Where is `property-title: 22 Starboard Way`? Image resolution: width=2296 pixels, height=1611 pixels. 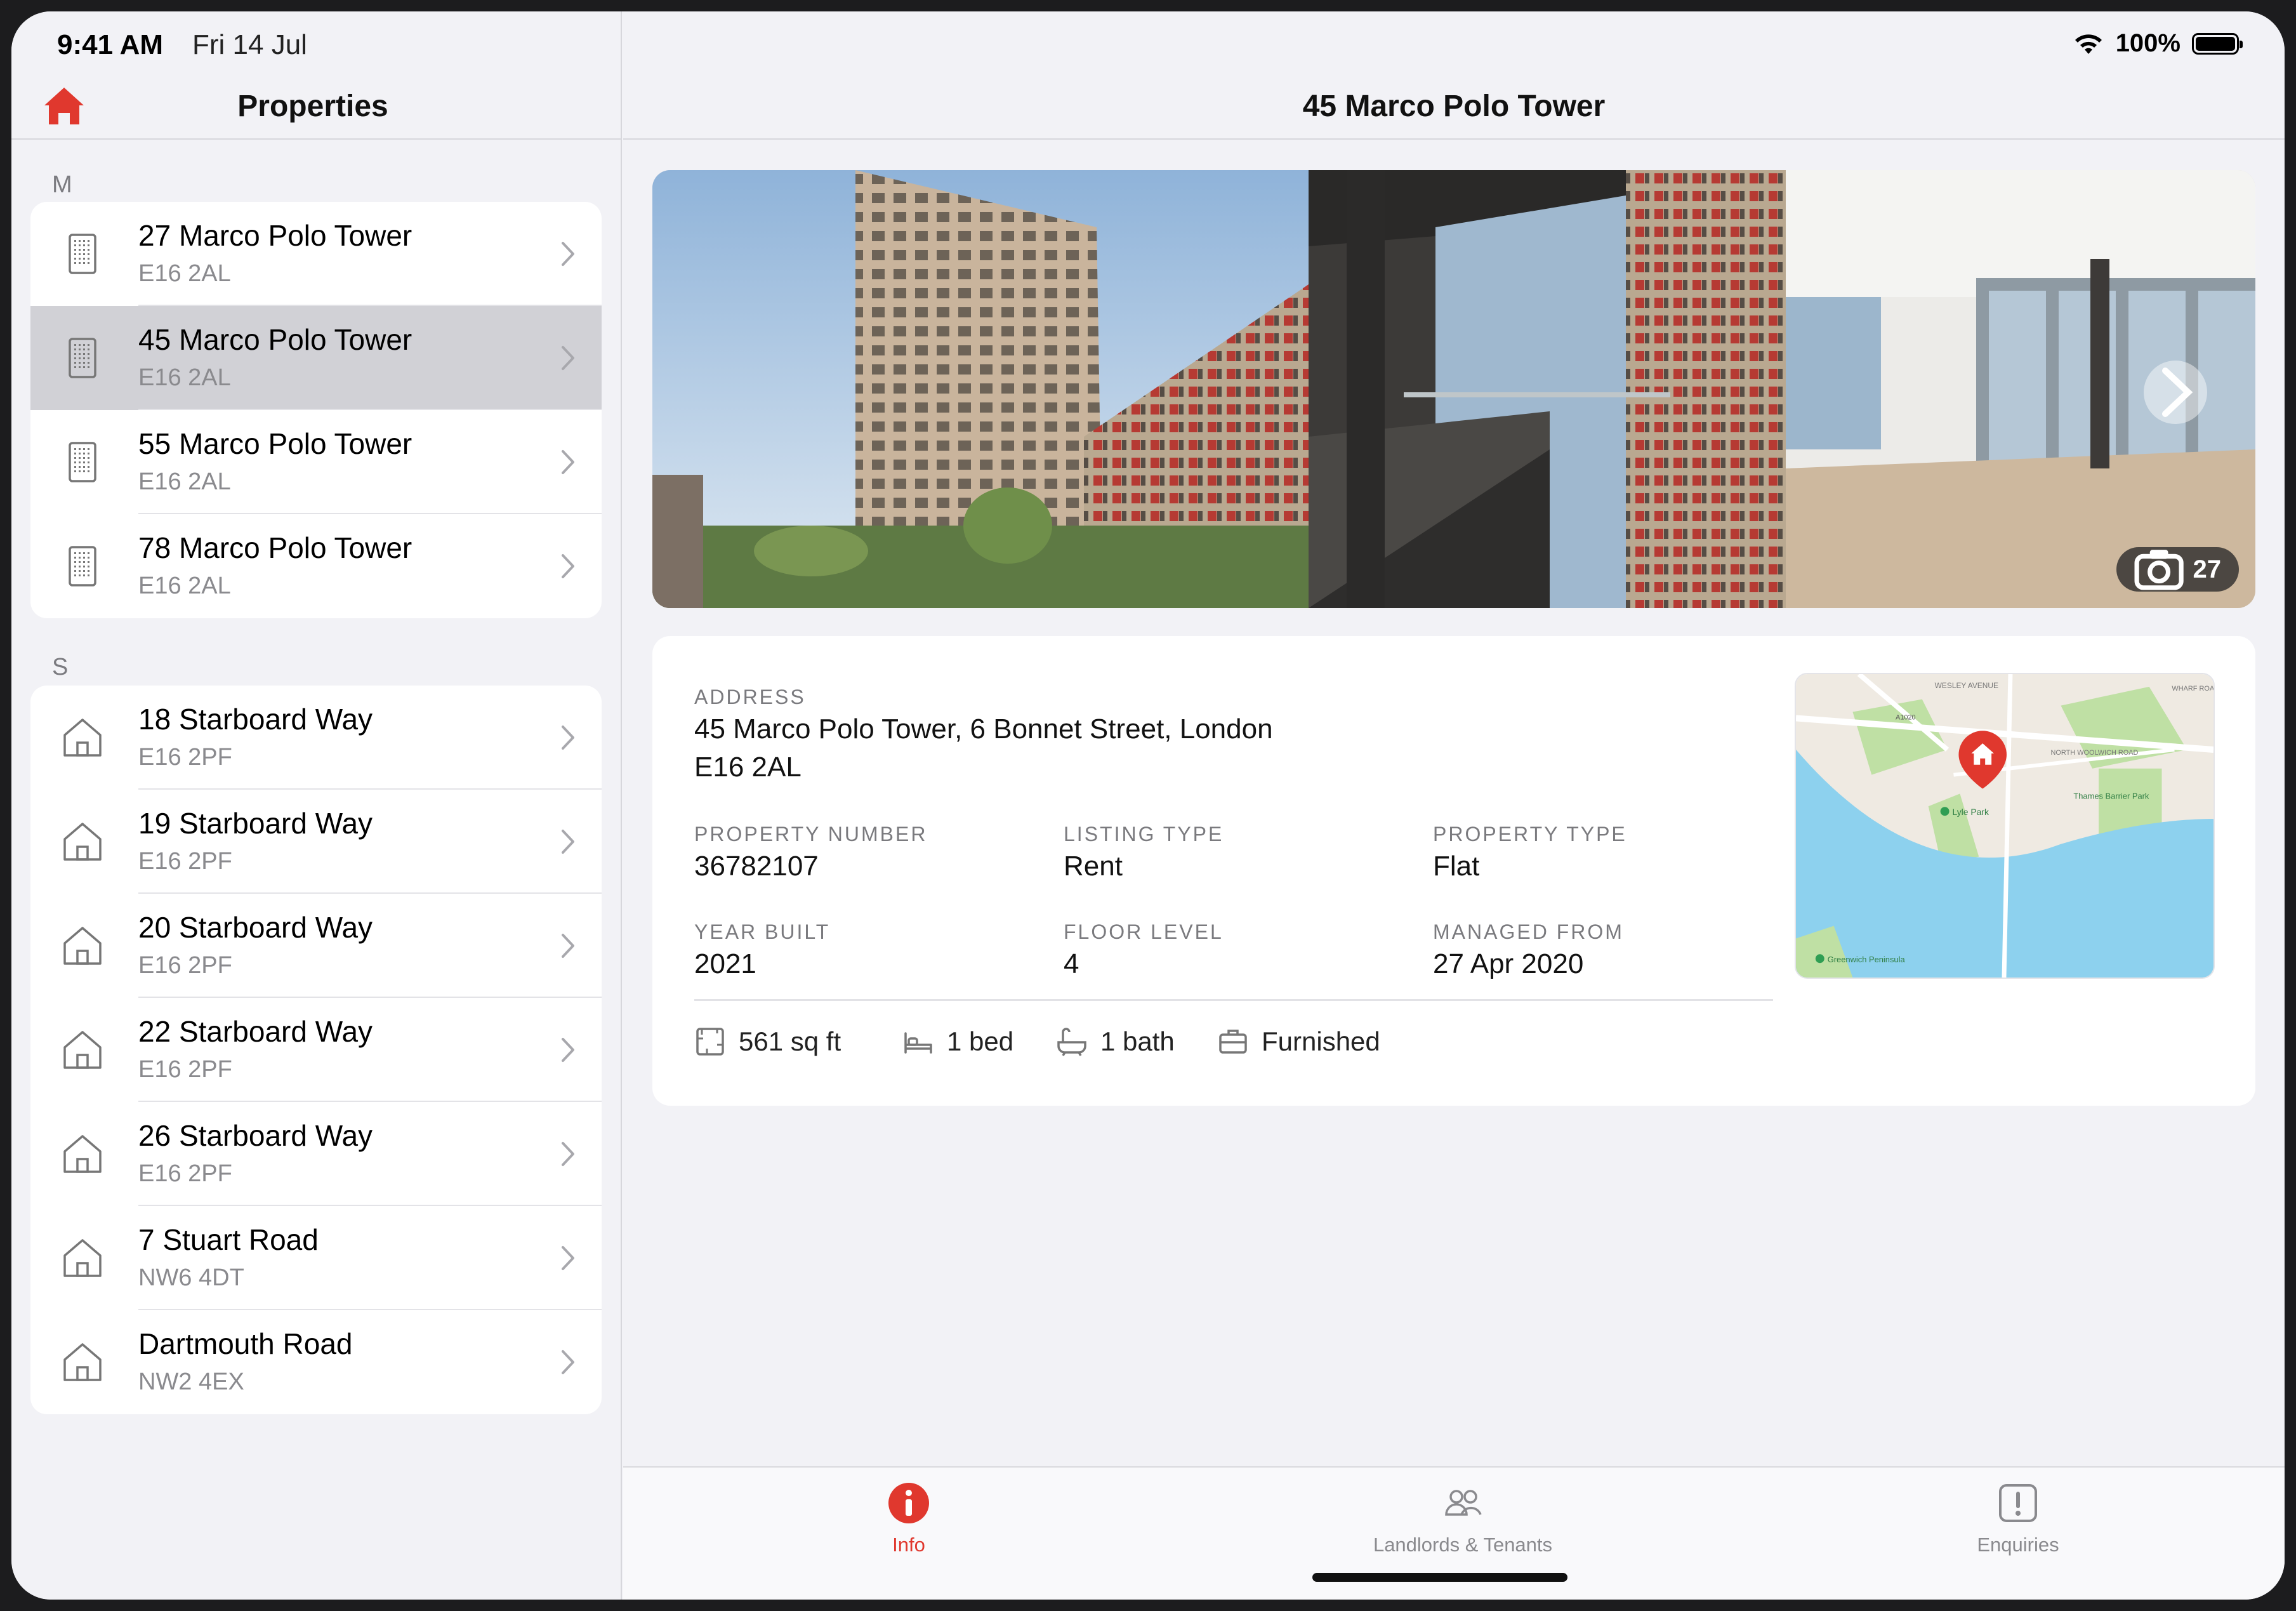
property-title: 22 Starboard Way is located at coordinates (255, 1031).